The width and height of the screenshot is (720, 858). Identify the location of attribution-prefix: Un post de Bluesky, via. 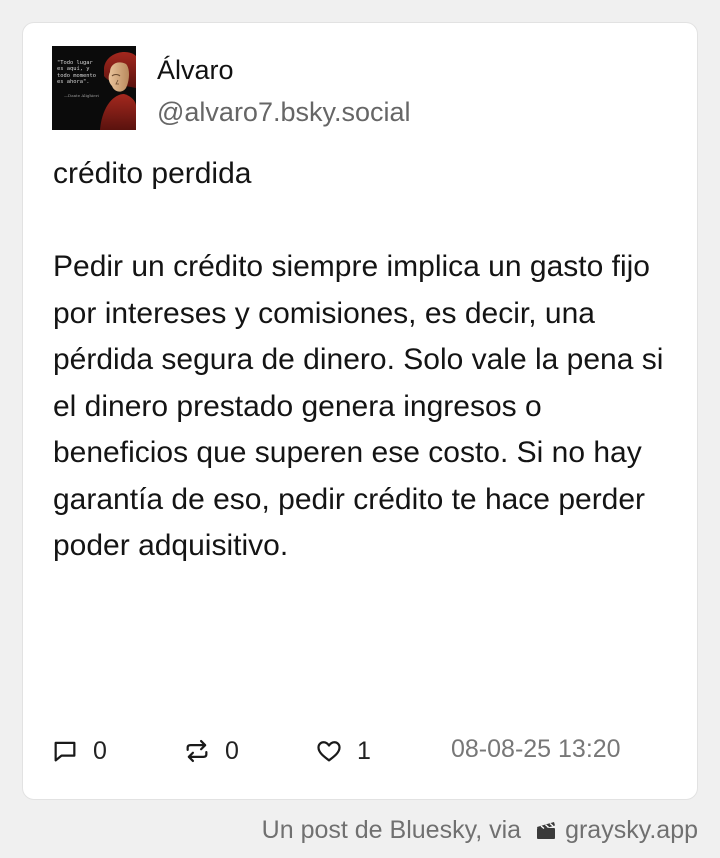
(391, 829).